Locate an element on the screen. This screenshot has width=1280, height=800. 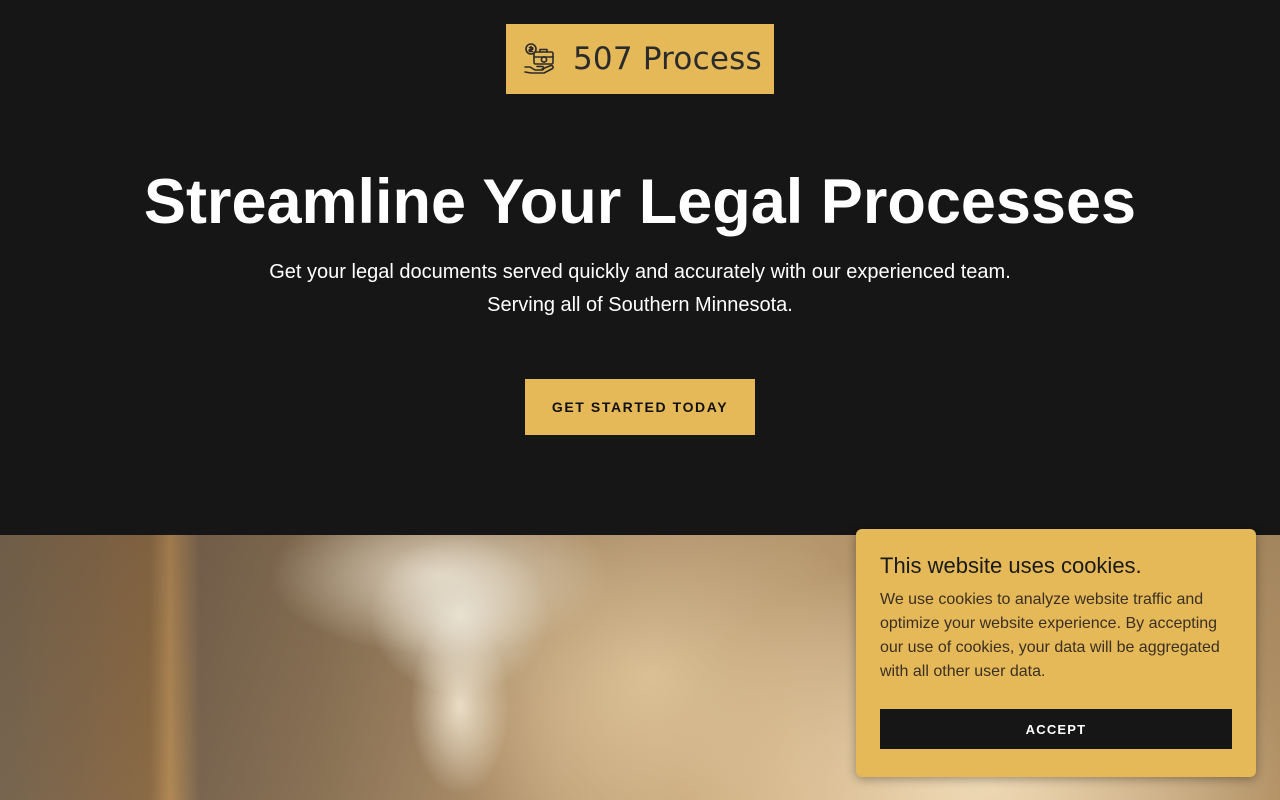
briefcase-money-hand-icon is located at coordinates (540, 59).